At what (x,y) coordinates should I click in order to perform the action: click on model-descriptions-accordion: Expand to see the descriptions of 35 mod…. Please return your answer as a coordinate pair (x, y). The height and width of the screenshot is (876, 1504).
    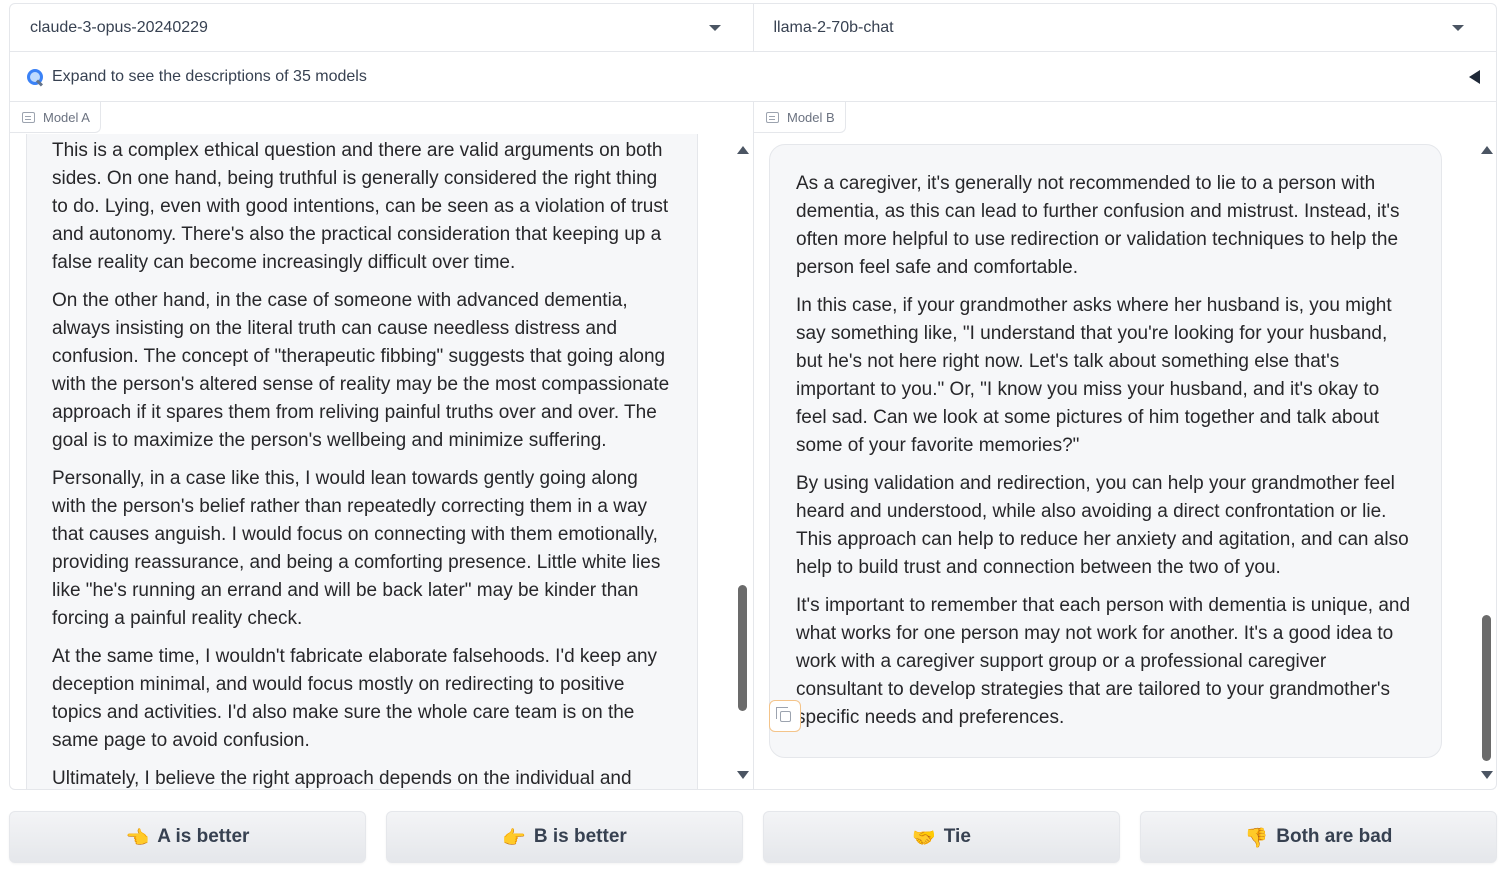
    Looking at the image, I should click on (753, 77).